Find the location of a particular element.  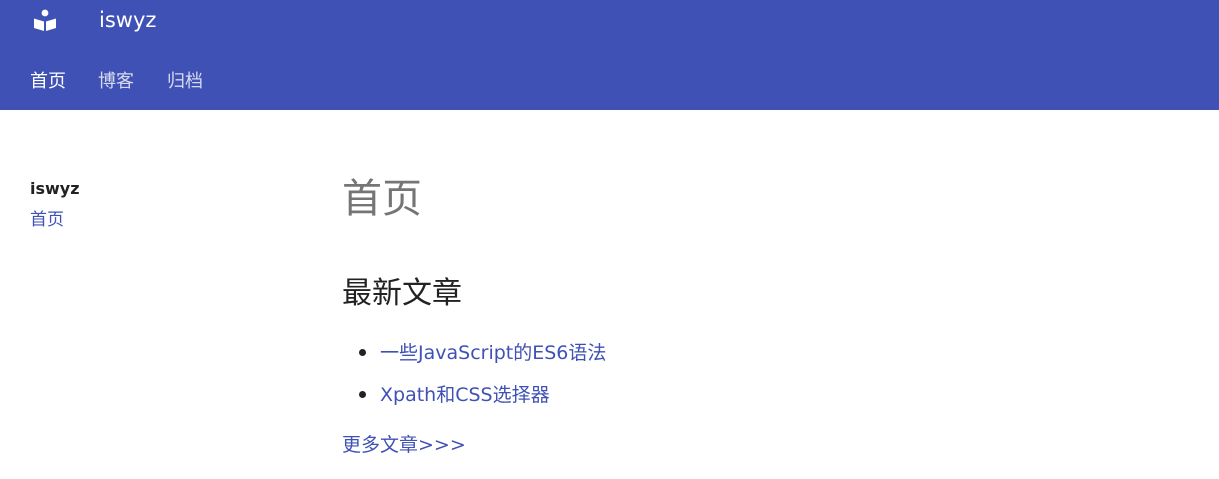

brand-row: iswyz is located at coordinates (609, 20).